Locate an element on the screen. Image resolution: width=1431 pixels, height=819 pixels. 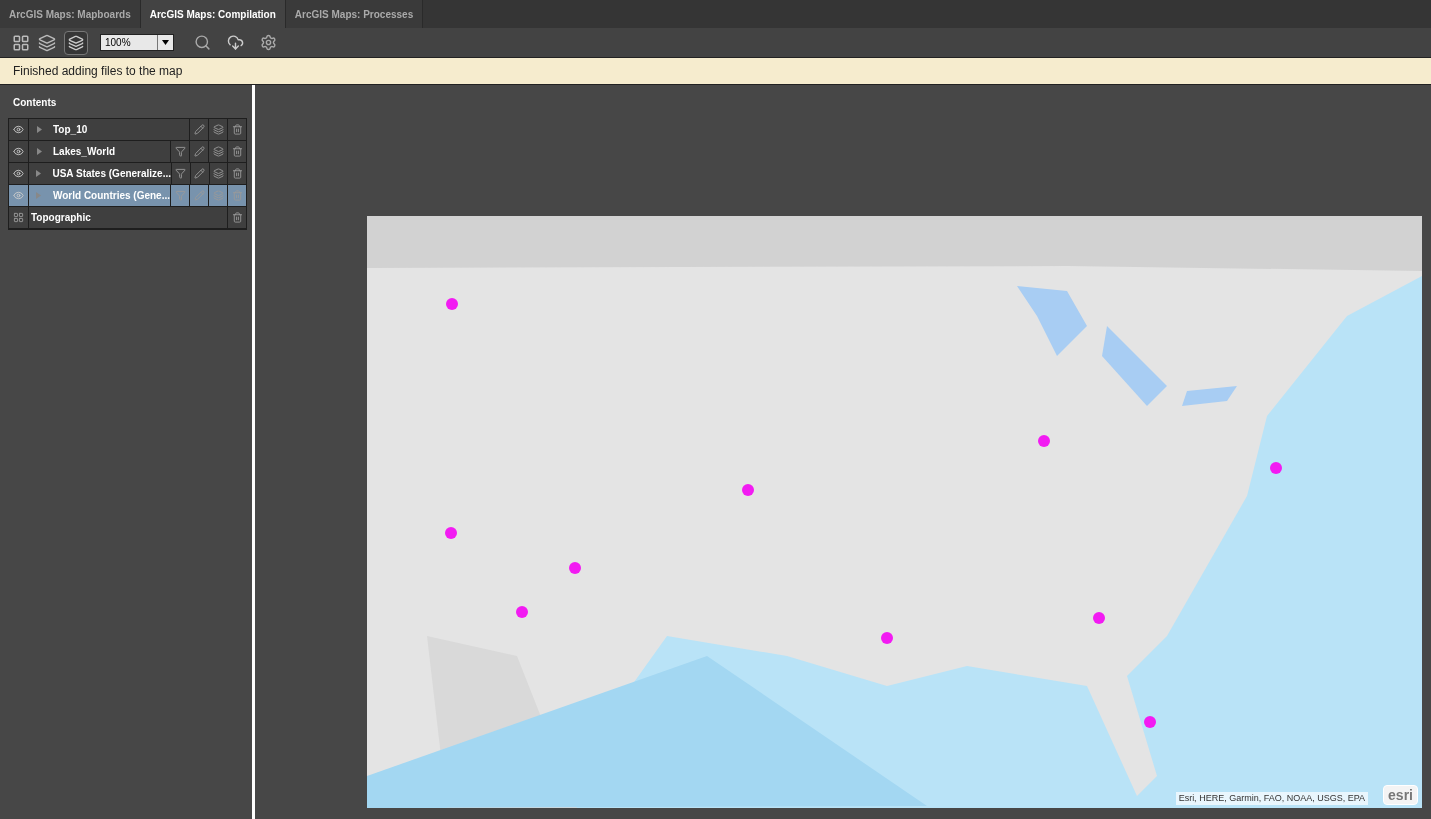
layer-name: Top_10 is located at coordinates (70, 130).